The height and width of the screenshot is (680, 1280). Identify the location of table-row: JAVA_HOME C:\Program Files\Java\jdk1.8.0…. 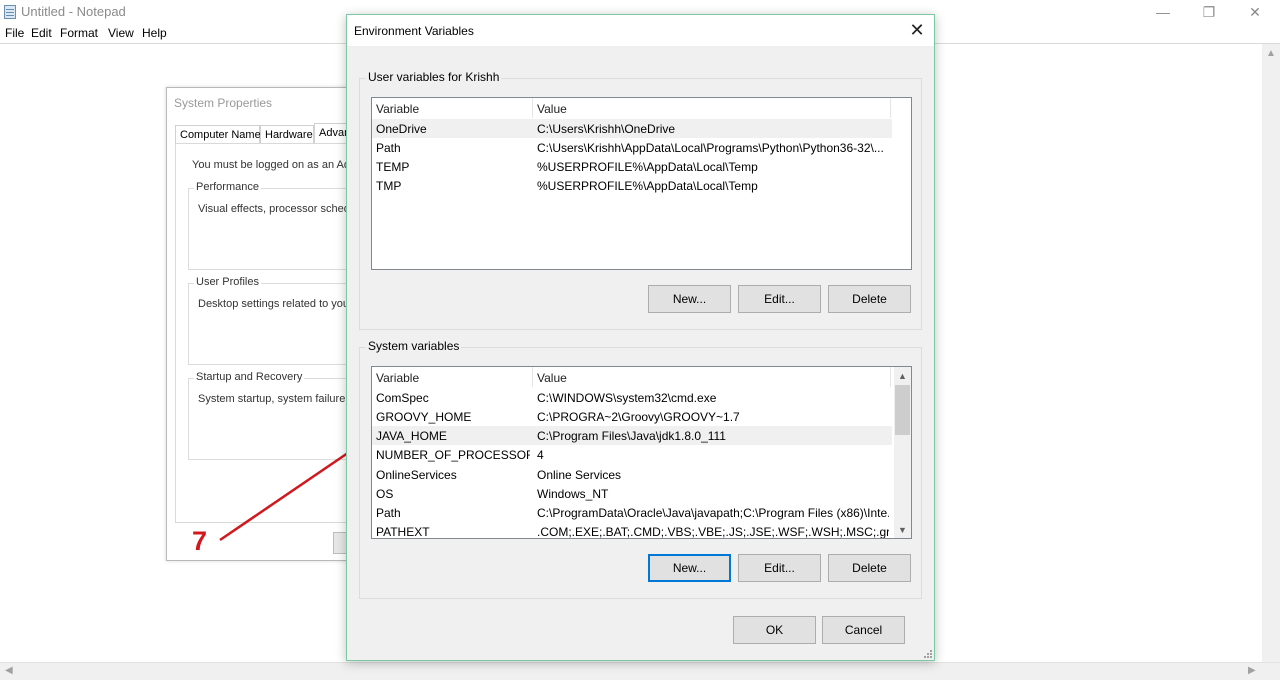
(632, 435).